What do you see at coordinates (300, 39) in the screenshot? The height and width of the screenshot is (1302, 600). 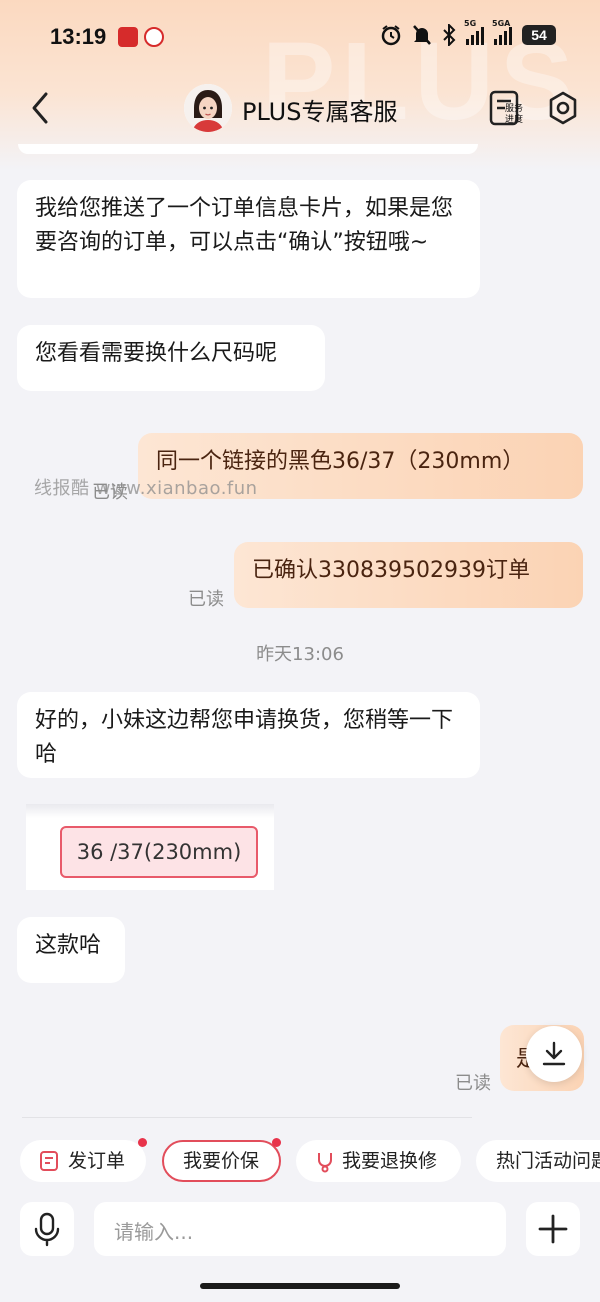 I see `status-bar: 13:19 5G 5GA 54` at bounding box center [300, 39].